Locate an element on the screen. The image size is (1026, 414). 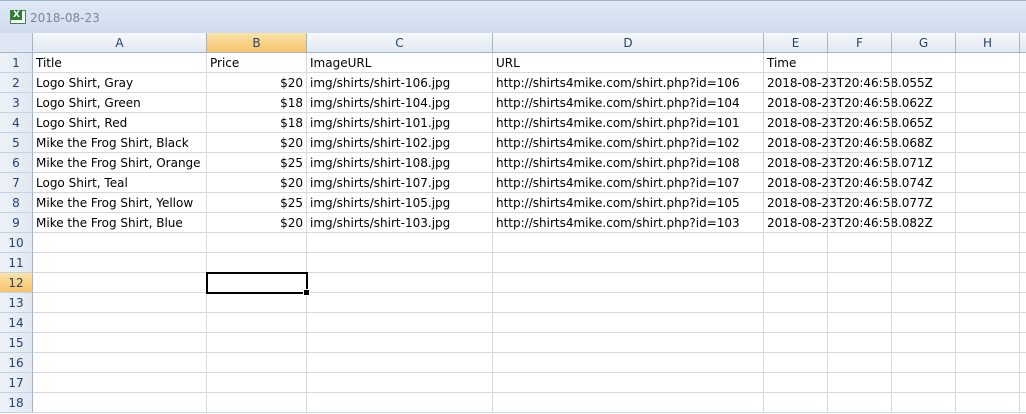
row-header: 4 is located at coordinates (16, 123).